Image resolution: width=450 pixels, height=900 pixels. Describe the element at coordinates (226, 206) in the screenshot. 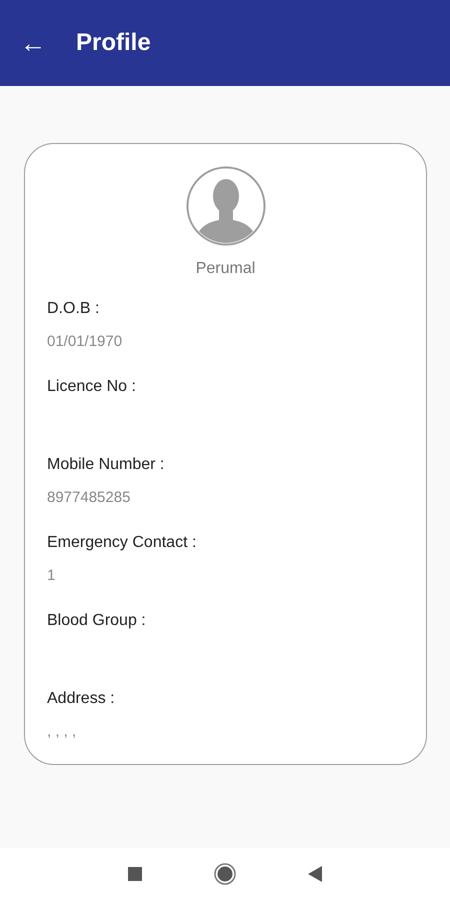

I see `avatar-icon` at that location.